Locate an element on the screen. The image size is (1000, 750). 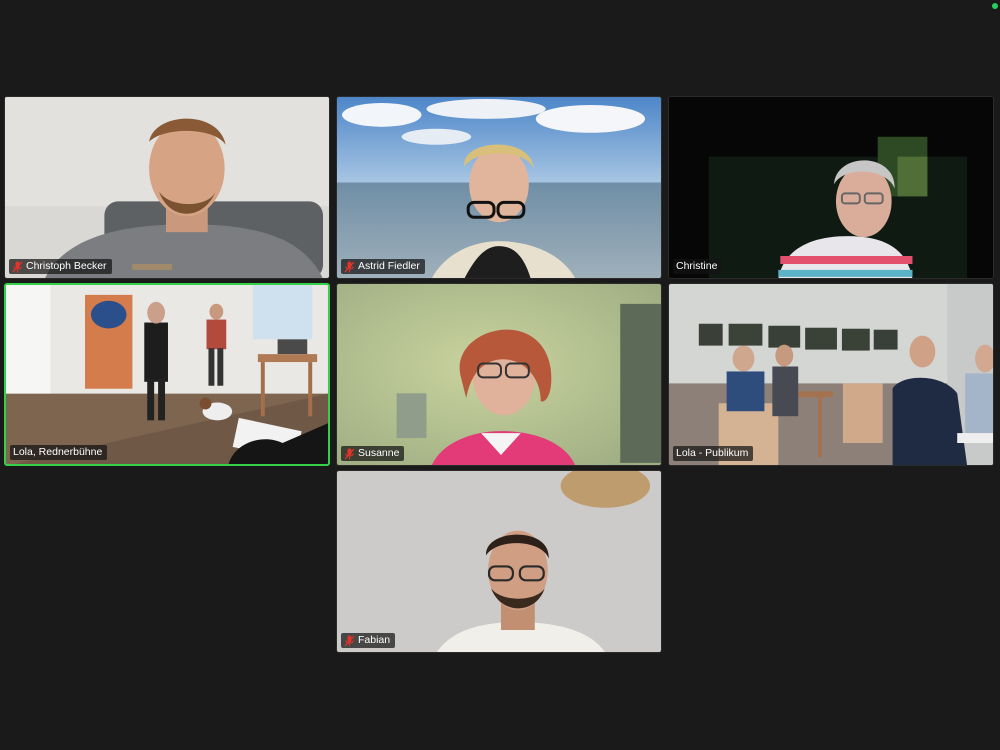
participant-name-tag: Lola - Publikum is located at coordinates (713, 453).